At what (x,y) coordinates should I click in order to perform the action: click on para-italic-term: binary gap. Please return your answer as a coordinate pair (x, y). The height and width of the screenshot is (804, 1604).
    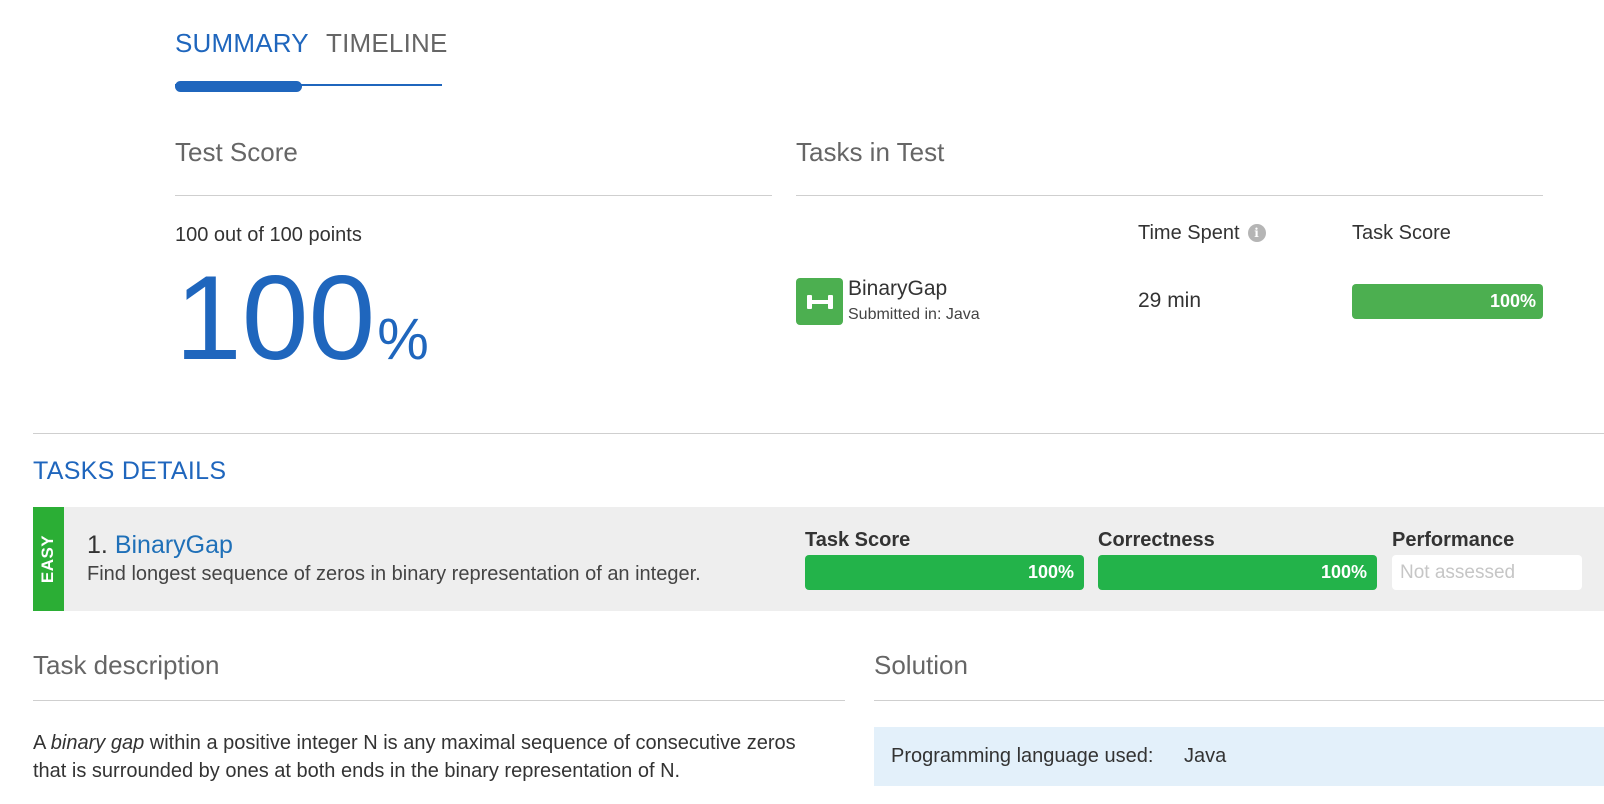
    Looking at the image, I should click on (97, 743).